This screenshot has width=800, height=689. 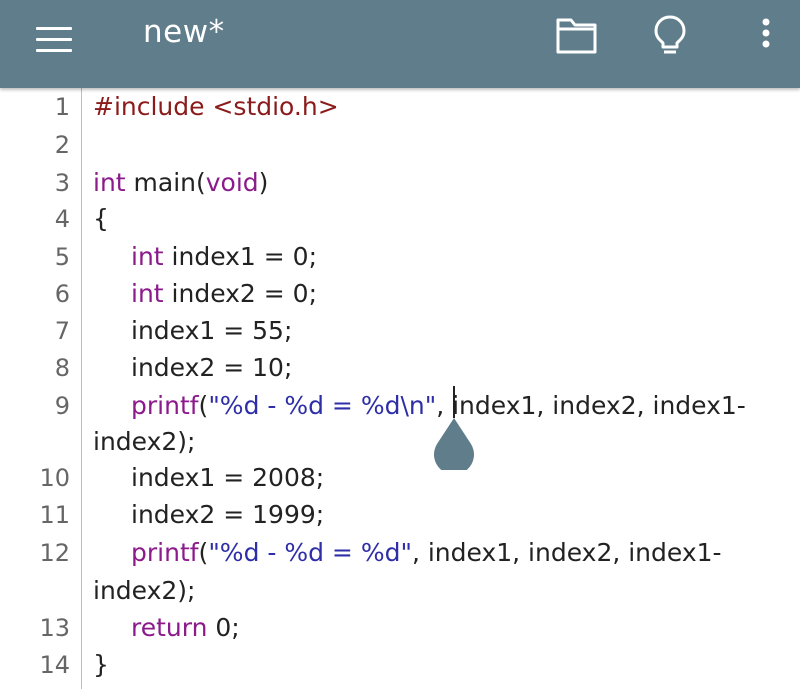 I want to click on code-line: }, so click(x=101, y=664).